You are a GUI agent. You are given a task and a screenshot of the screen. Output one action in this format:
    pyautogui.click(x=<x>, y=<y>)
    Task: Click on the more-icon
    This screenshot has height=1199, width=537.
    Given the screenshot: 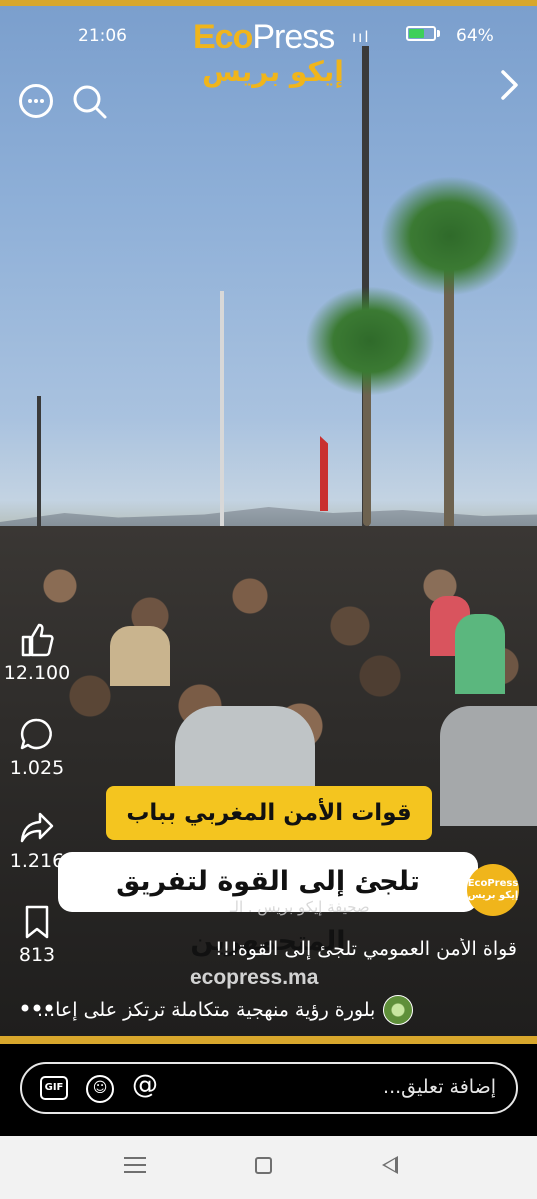 What is the action you would take?
    pyautogui.click(x=36, y=101)
    